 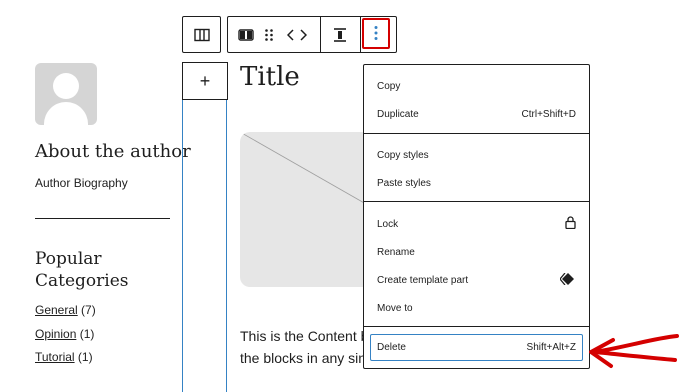 What do you see at coordinates (56, 310) in the screenshot?
I see `category-link: General` at bounding box center [56, 310].